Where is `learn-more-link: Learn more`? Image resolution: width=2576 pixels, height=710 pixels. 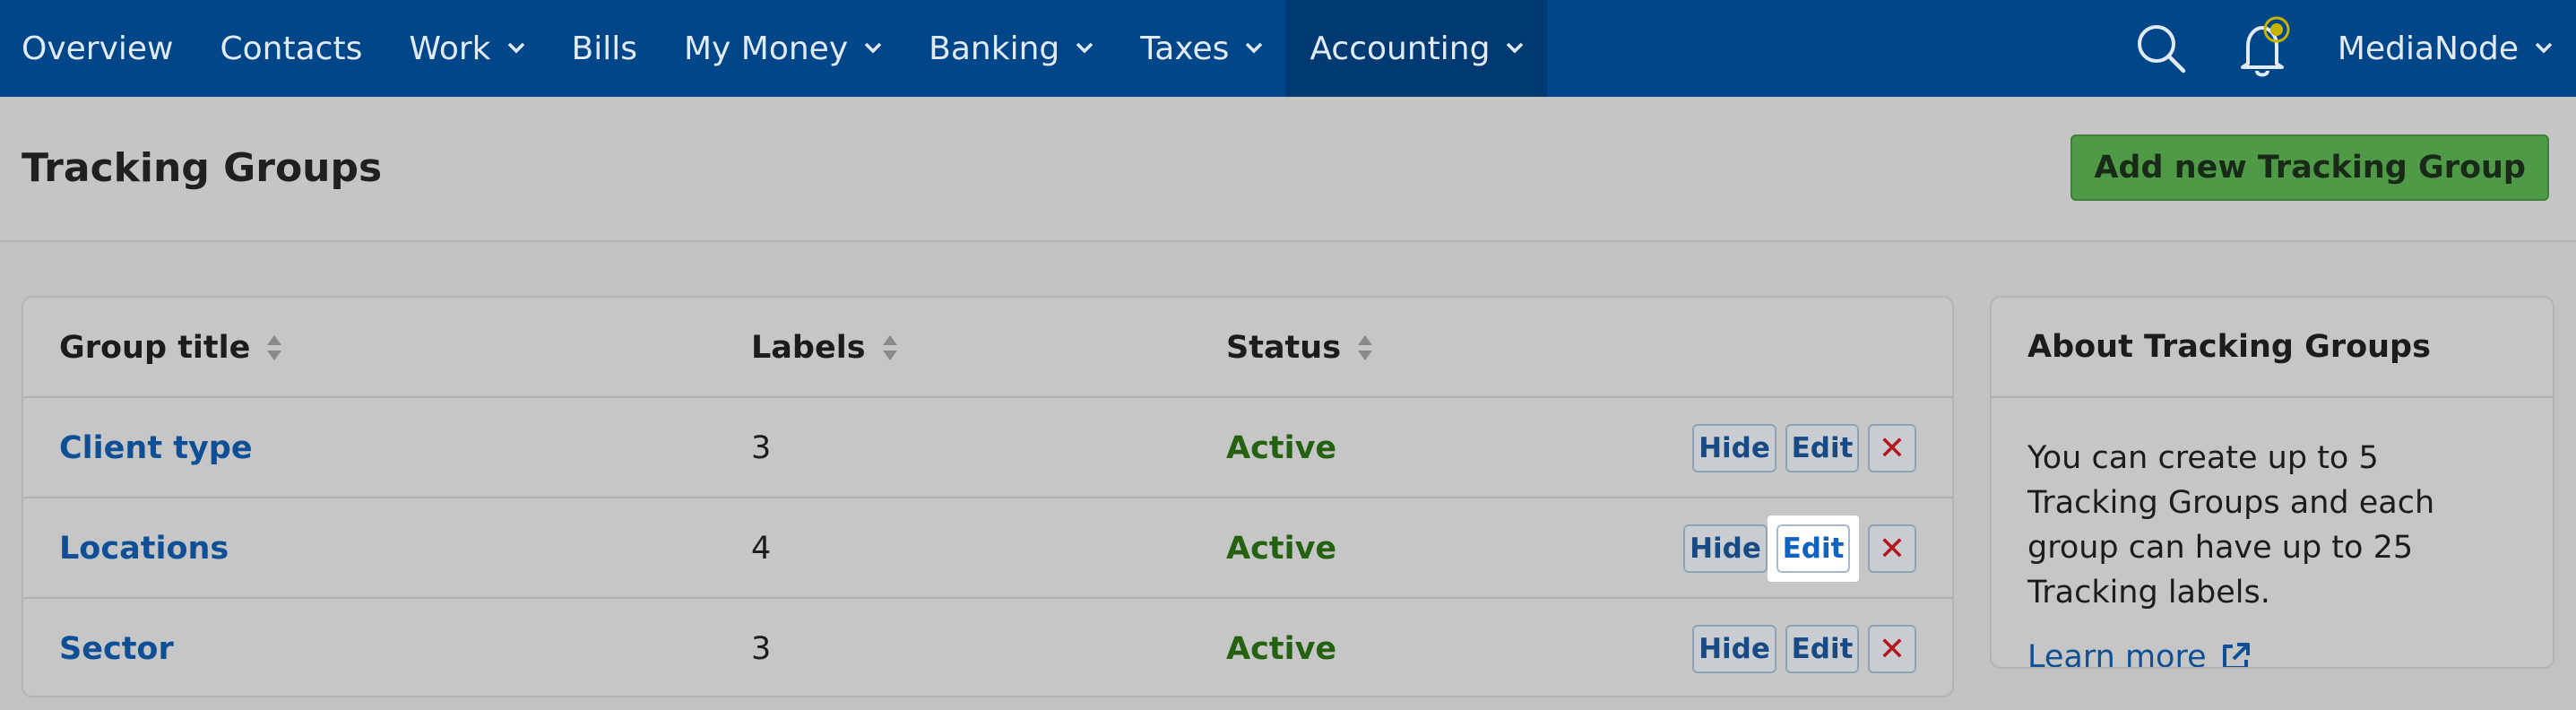 learn-more-link: Learn more is located at coordinates (2272, 652).